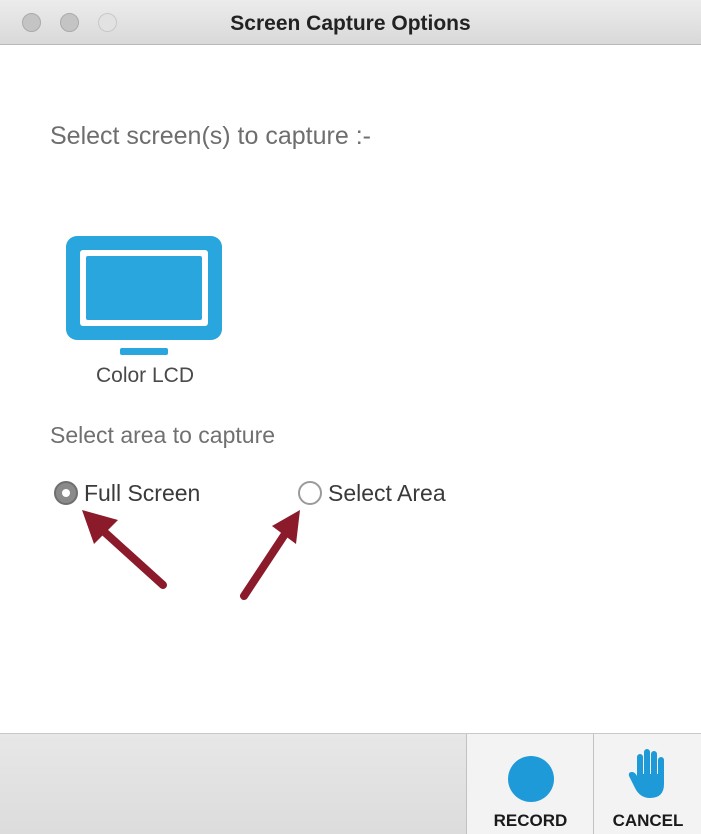 Image resolution: width=701 pixels, height=834 pixels. Describe the element at coordinates (350, 783) in the screenshot. I see `bottom-toolbar: RECORD CANCEL` at that location.